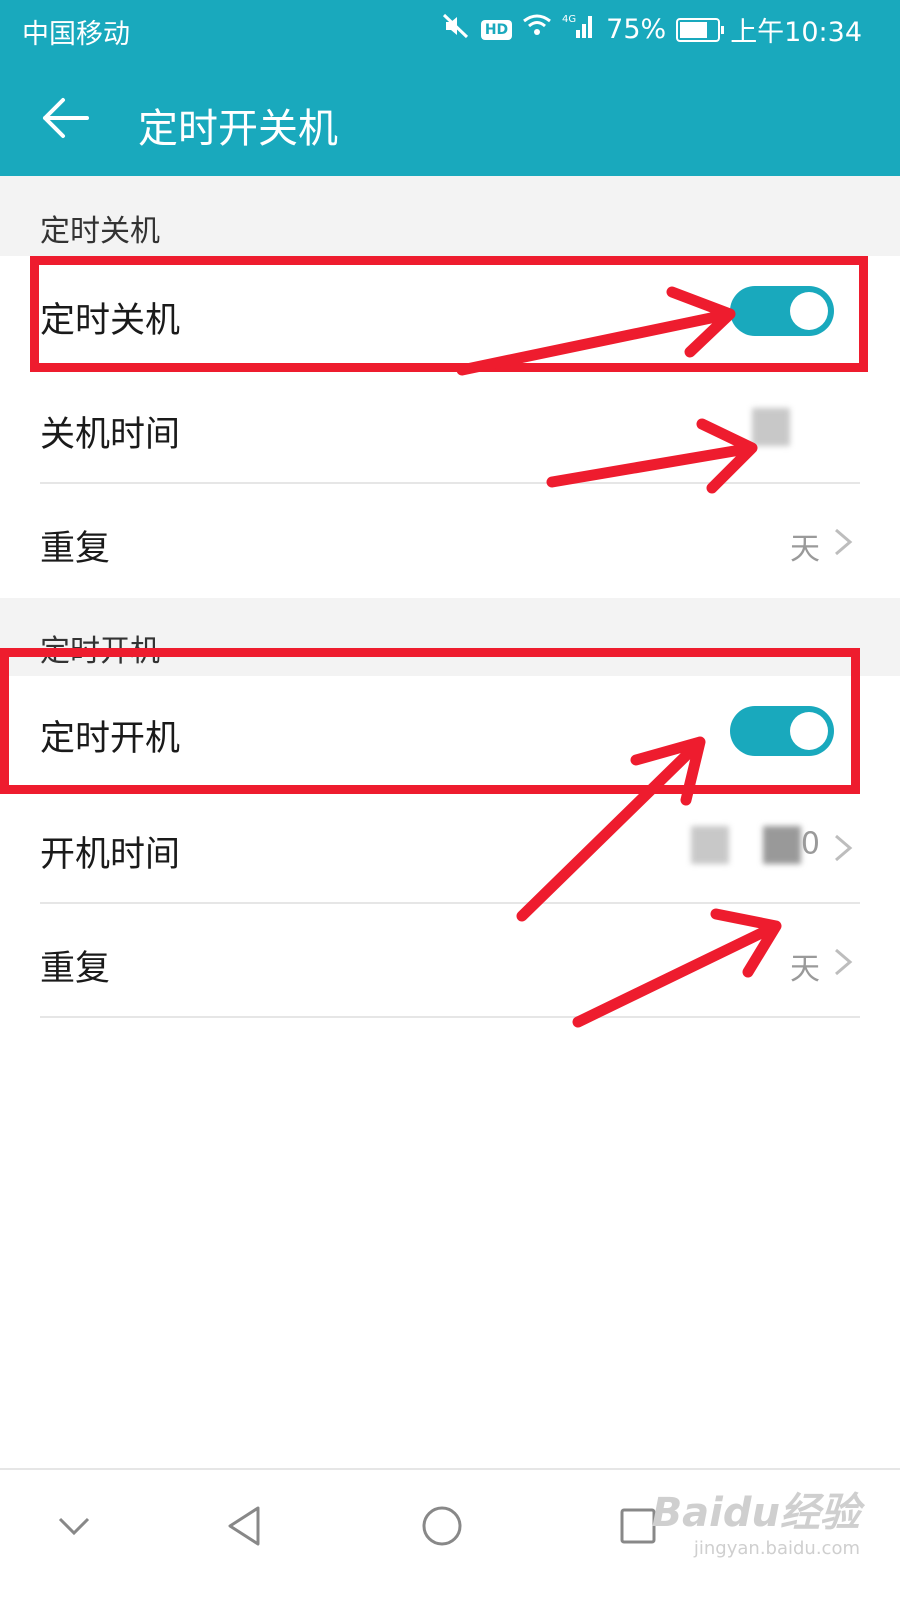  Describe the element at coordinates (238, 129) in the screenshot. I see `page-title: 定时开关机` at that location.